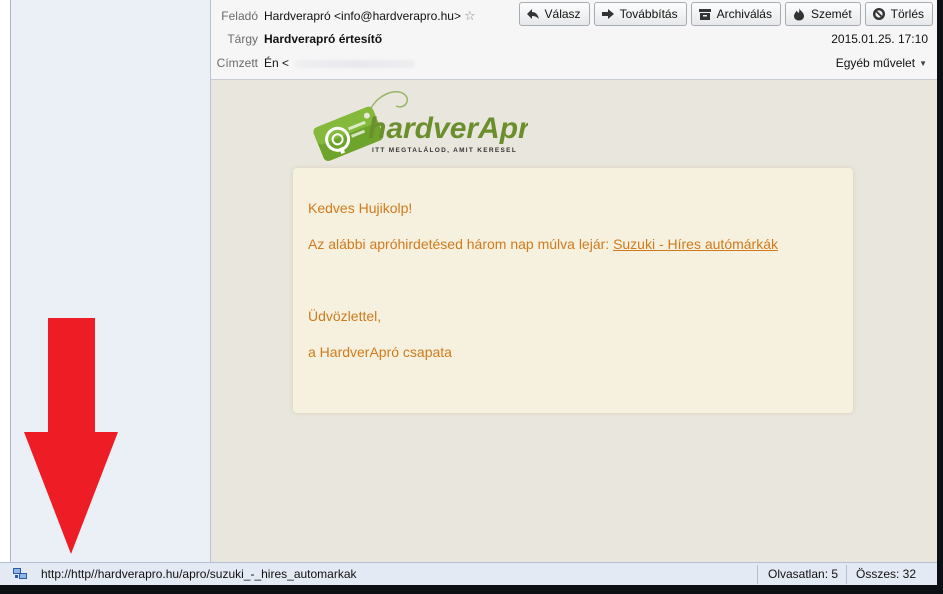 This screenshot has width=943, height=594. I want to click on window-edge, so click(5, 281).